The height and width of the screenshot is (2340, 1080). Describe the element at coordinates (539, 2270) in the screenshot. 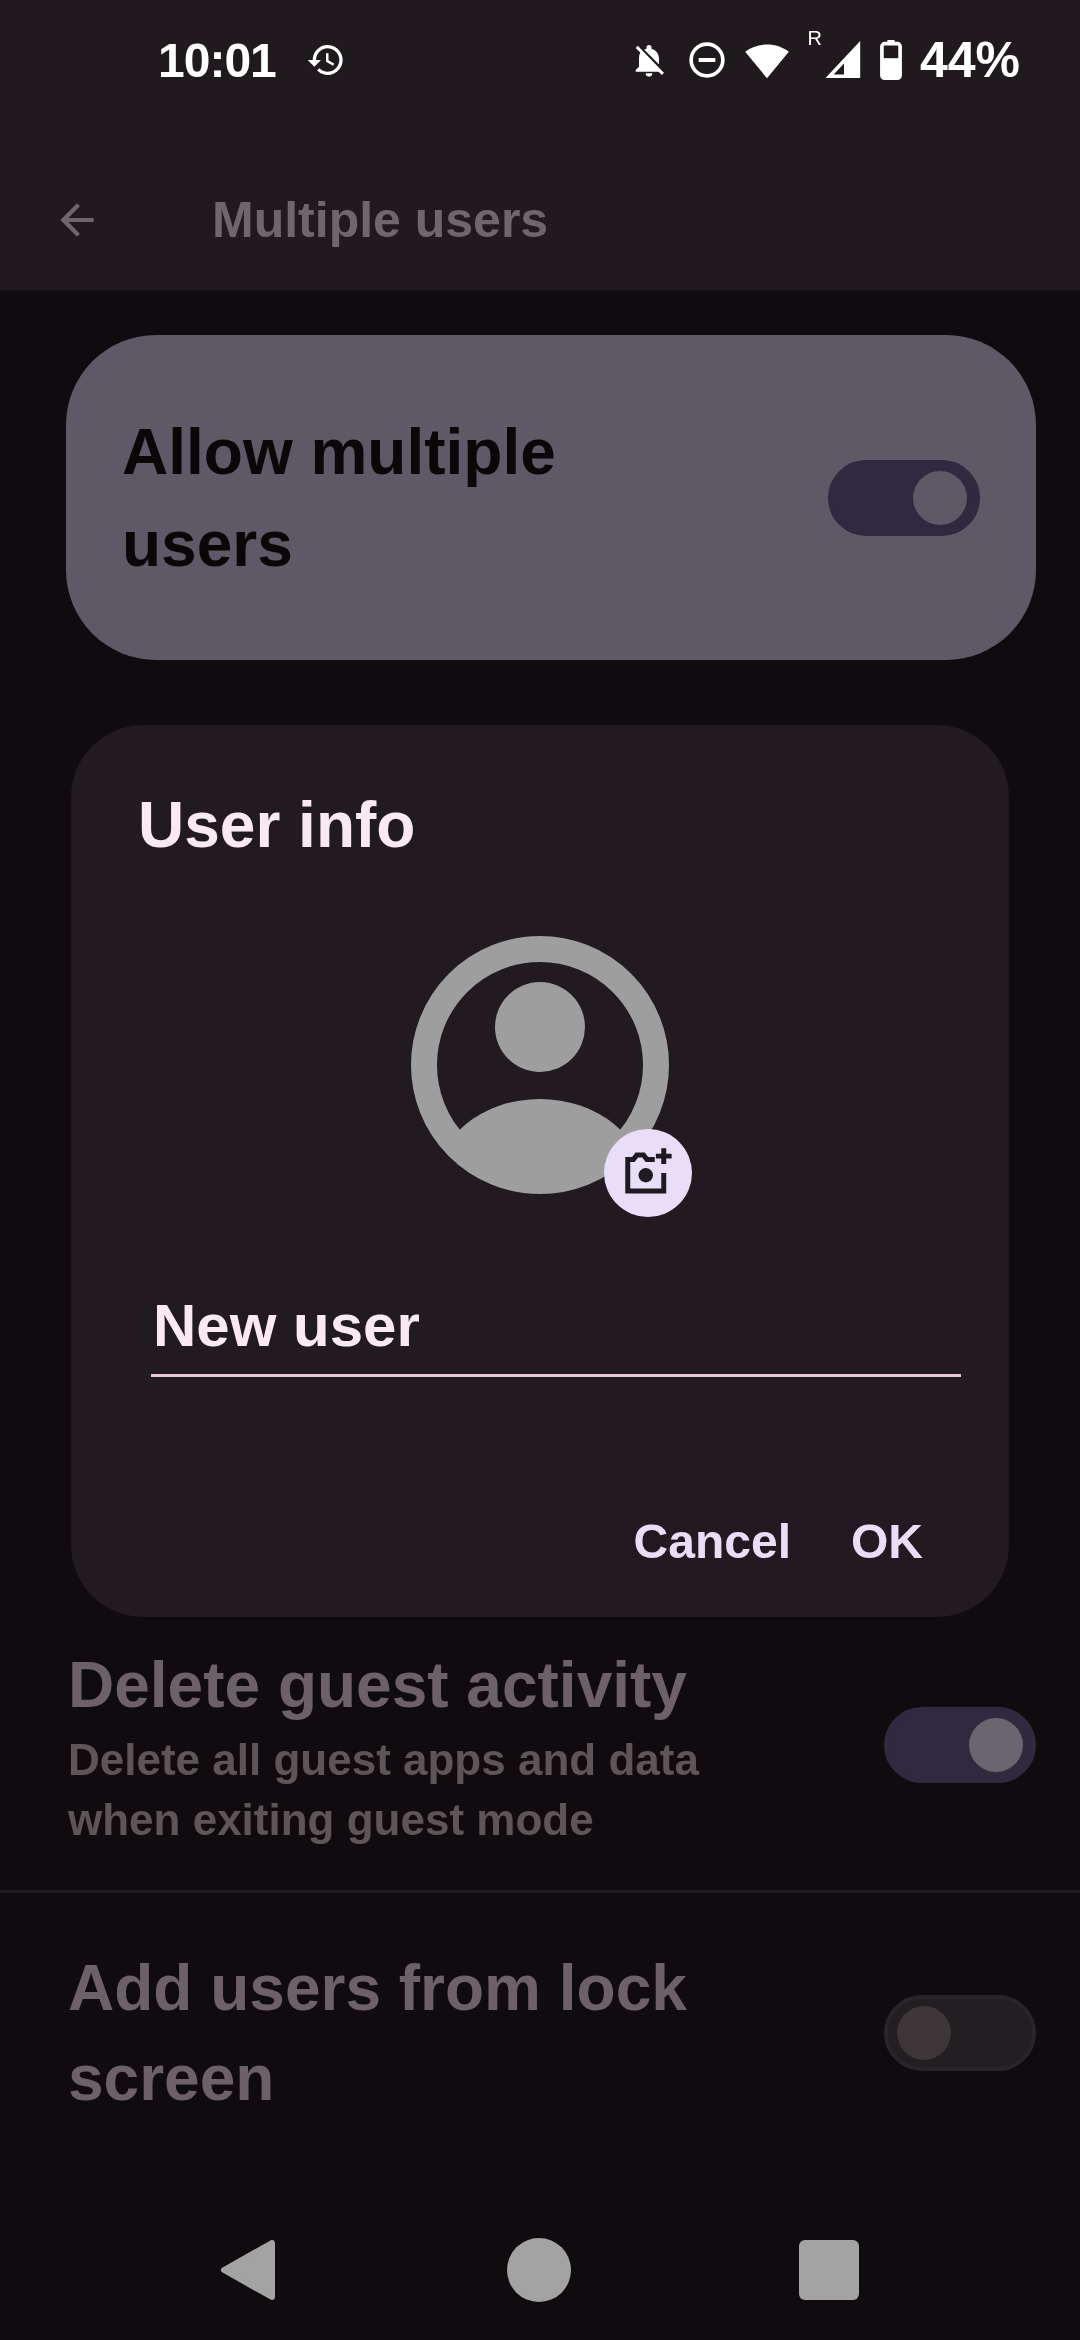

I see `home-icon` at that location.